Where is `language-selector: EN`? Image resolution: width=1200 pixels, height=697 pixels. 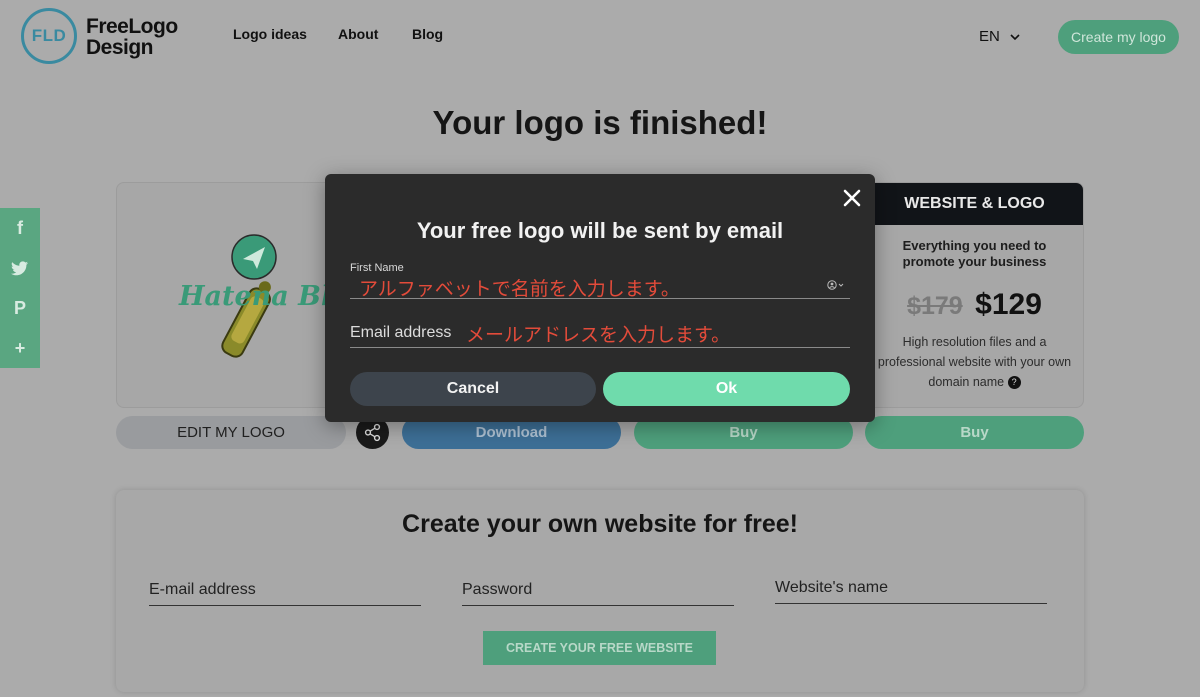 language-selector: EN is located at coordinates (999, 36).